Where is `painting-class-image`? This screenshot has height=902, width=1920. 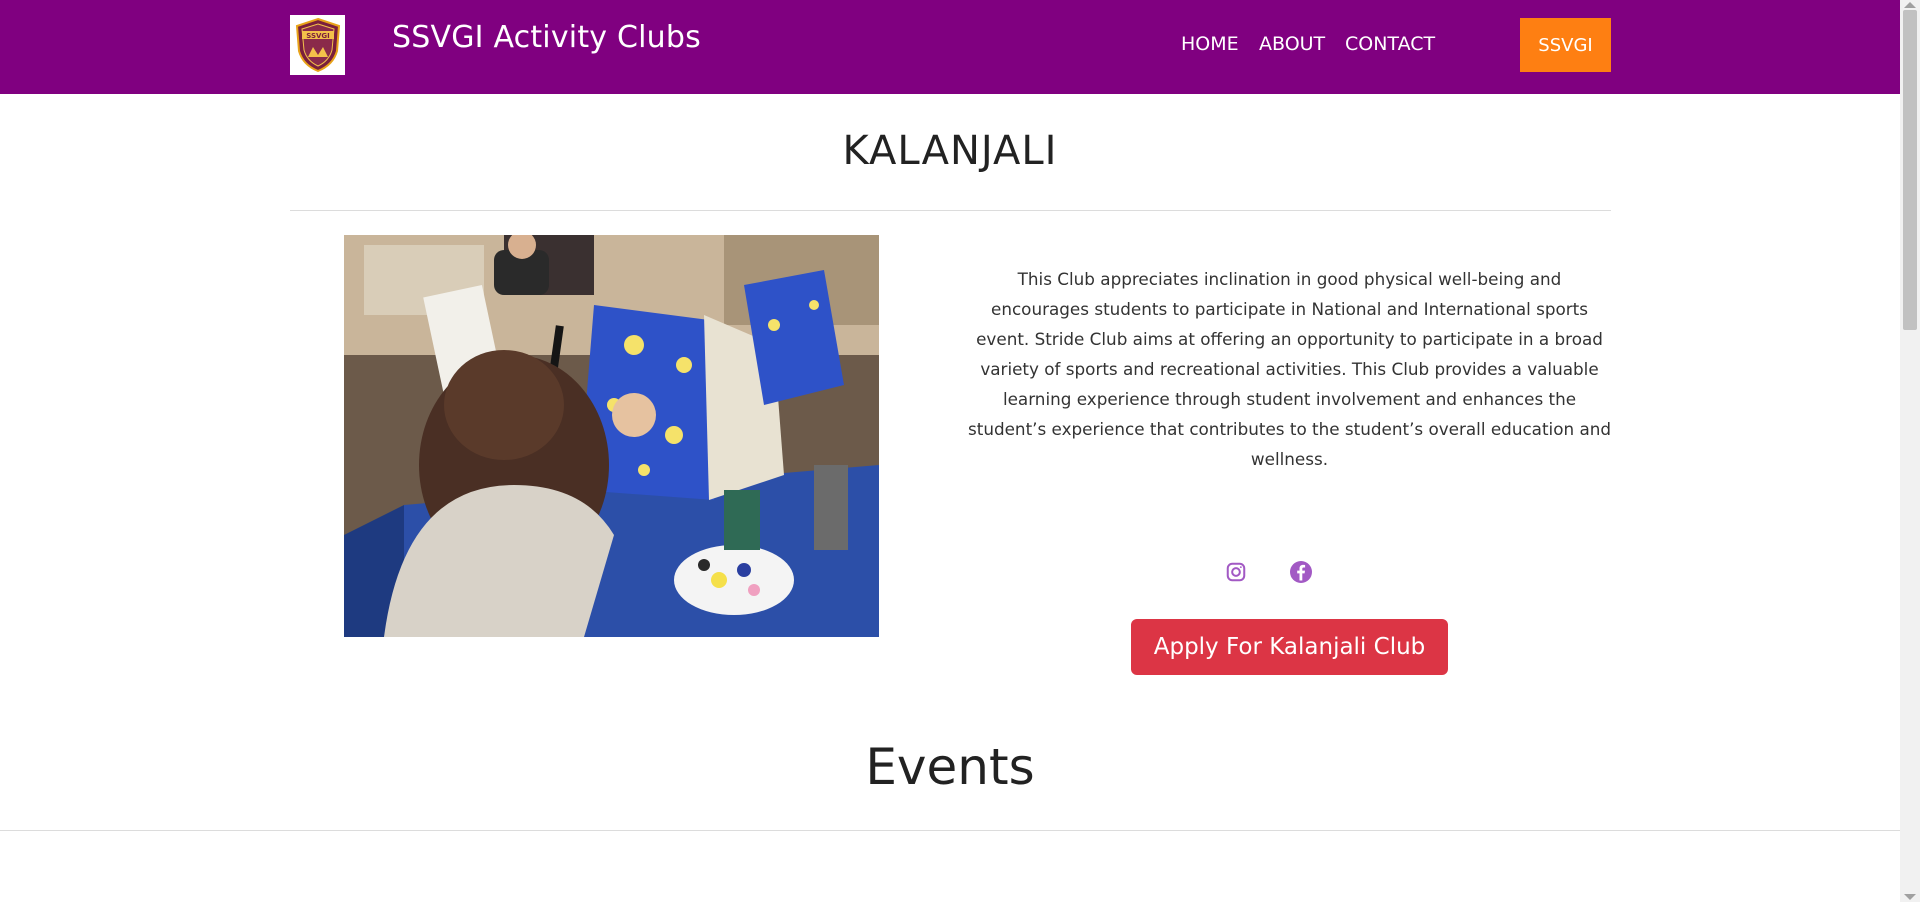 painting-class-image is located at coordinates (611, 436).